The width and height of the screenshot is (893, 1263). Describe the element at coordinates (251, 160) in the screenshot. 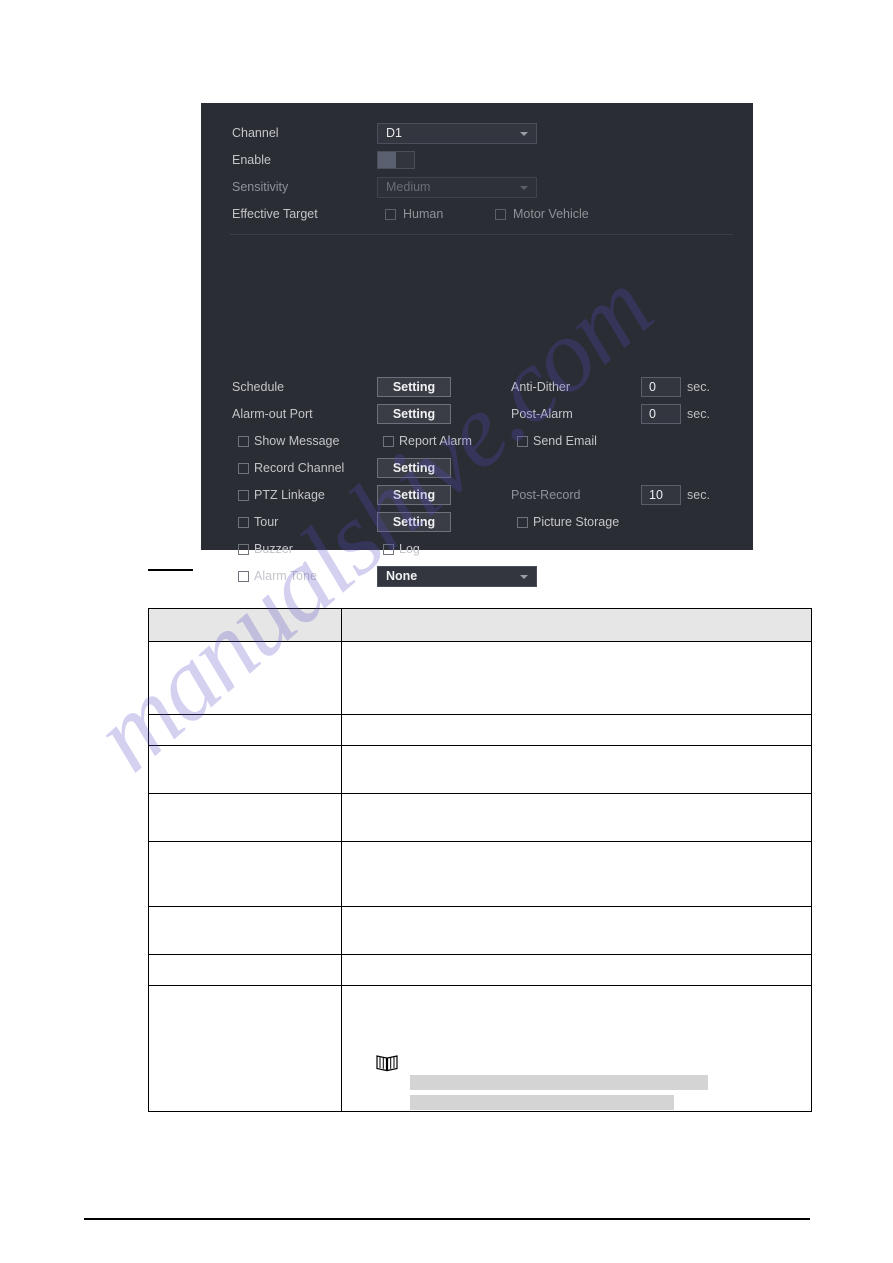

I see `enable-label: Enable` at that location.